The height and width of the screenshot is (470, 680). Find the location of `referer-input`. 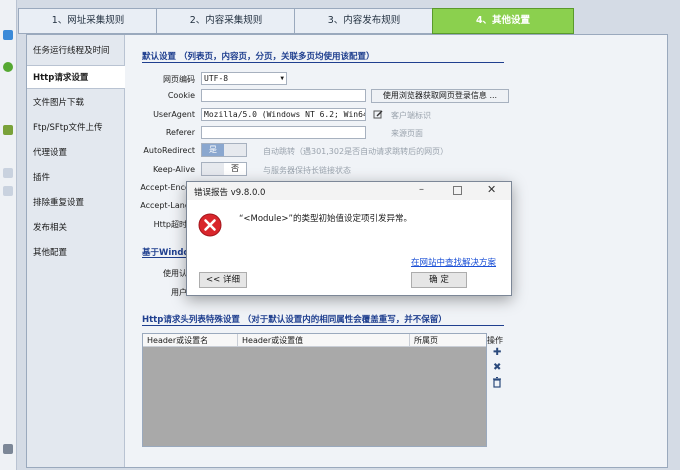

referer-input is located at coordinates (283, 132).